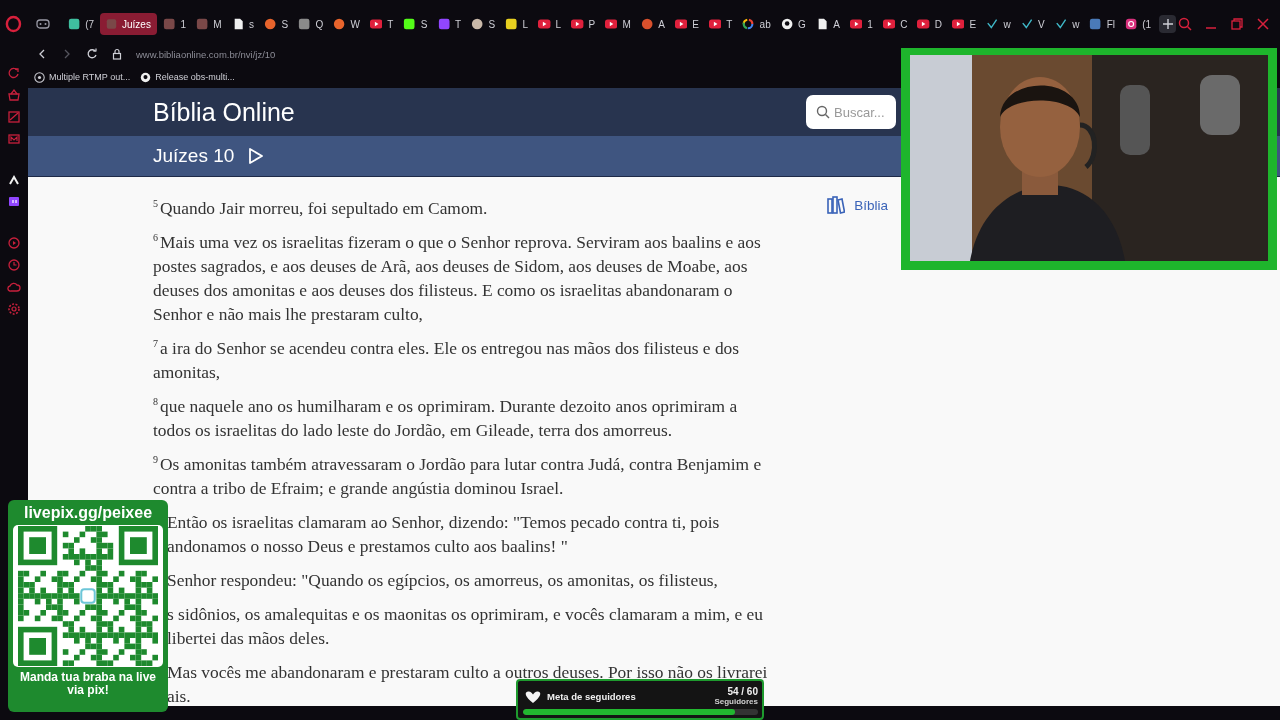 The width and height of the screenshot is (1280, 720). I want to click on verse-number: 8, so click(155, 402).